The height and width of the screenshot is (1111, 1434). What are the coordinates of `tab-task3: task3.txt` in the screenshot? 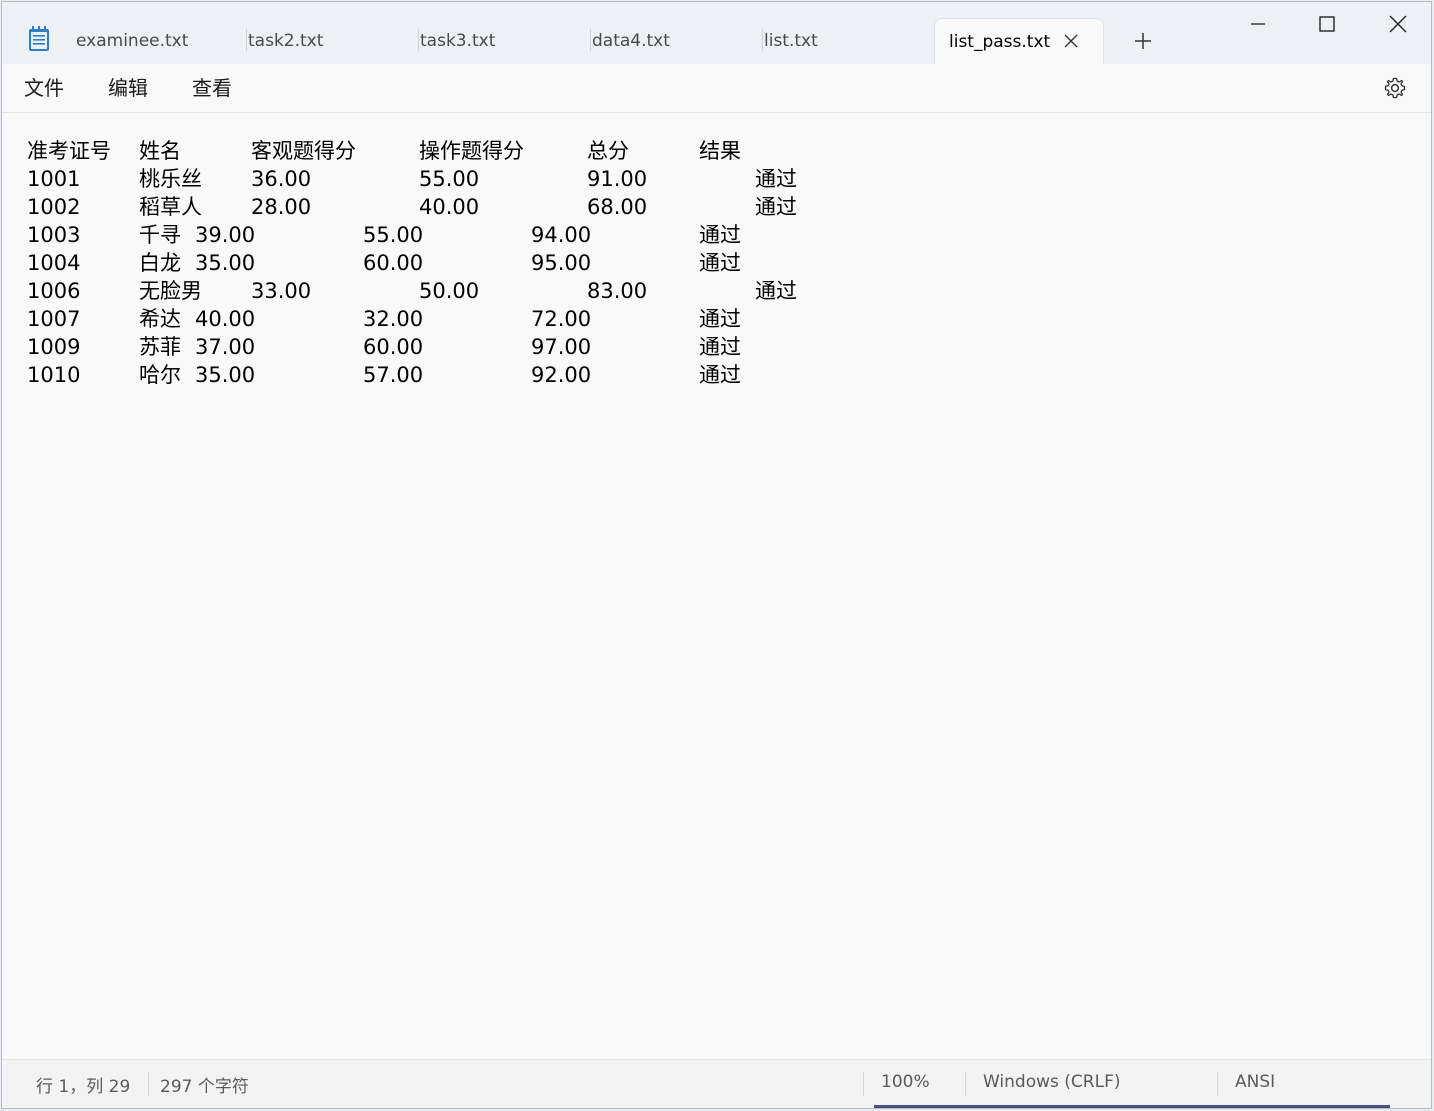 It's located at (491, 41).